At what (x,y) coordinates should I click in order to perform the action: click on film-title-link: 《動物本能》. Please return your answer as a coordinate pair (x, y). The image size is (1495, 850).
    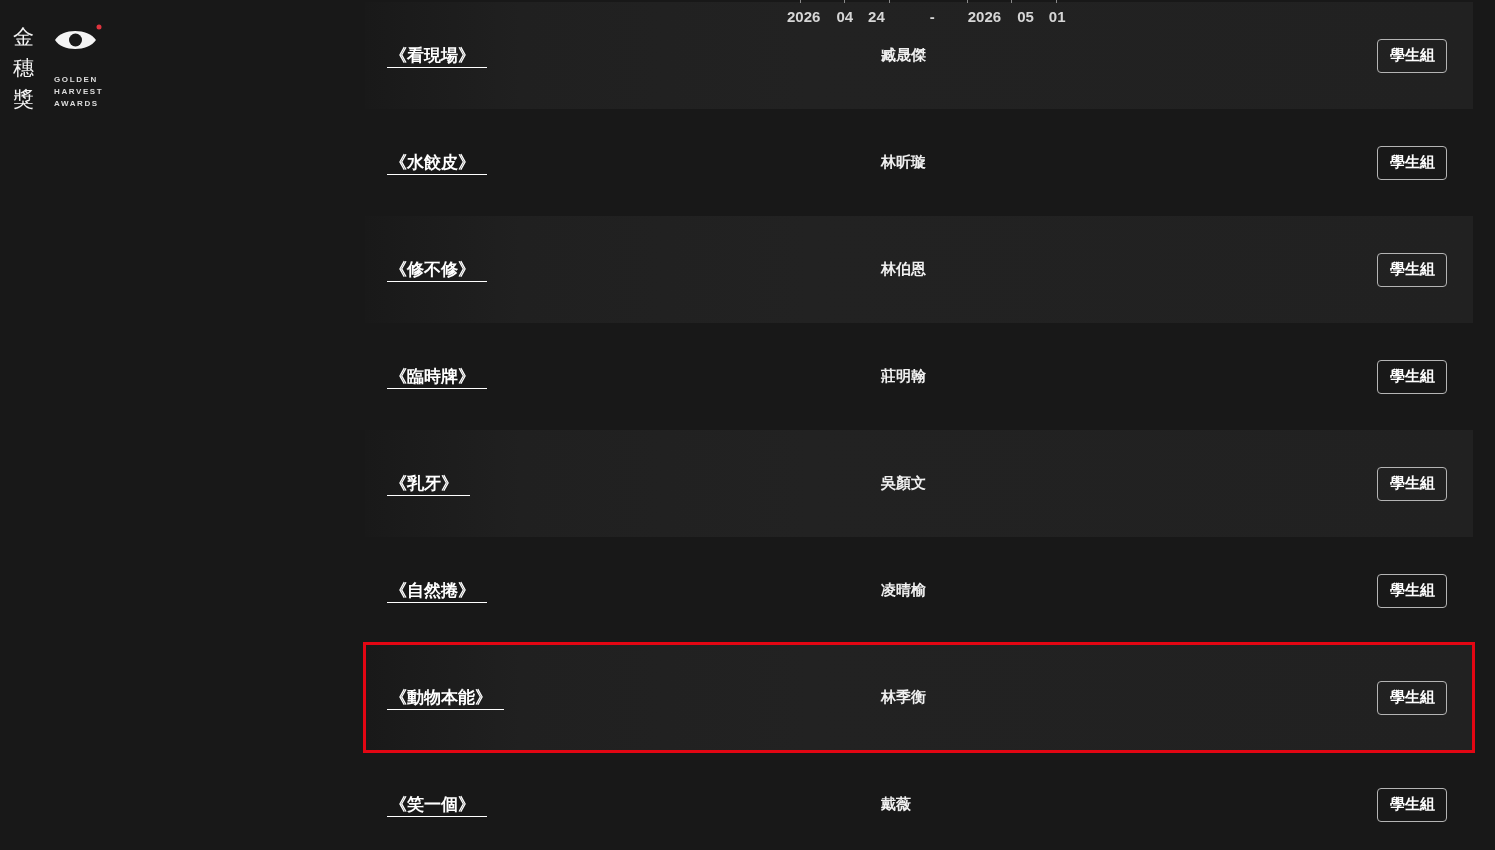
    Looking at the image, I should click on (445, 697).